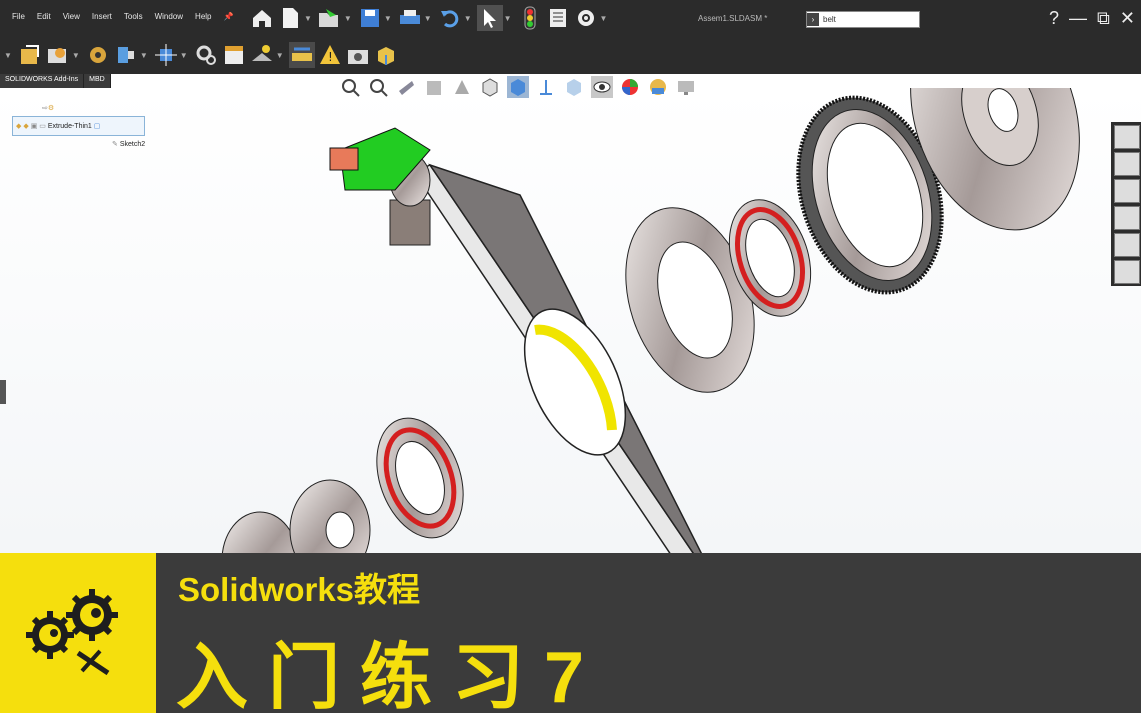 The image size is (1141, 723). I want to click on menu-view: View, so click(71, 16).